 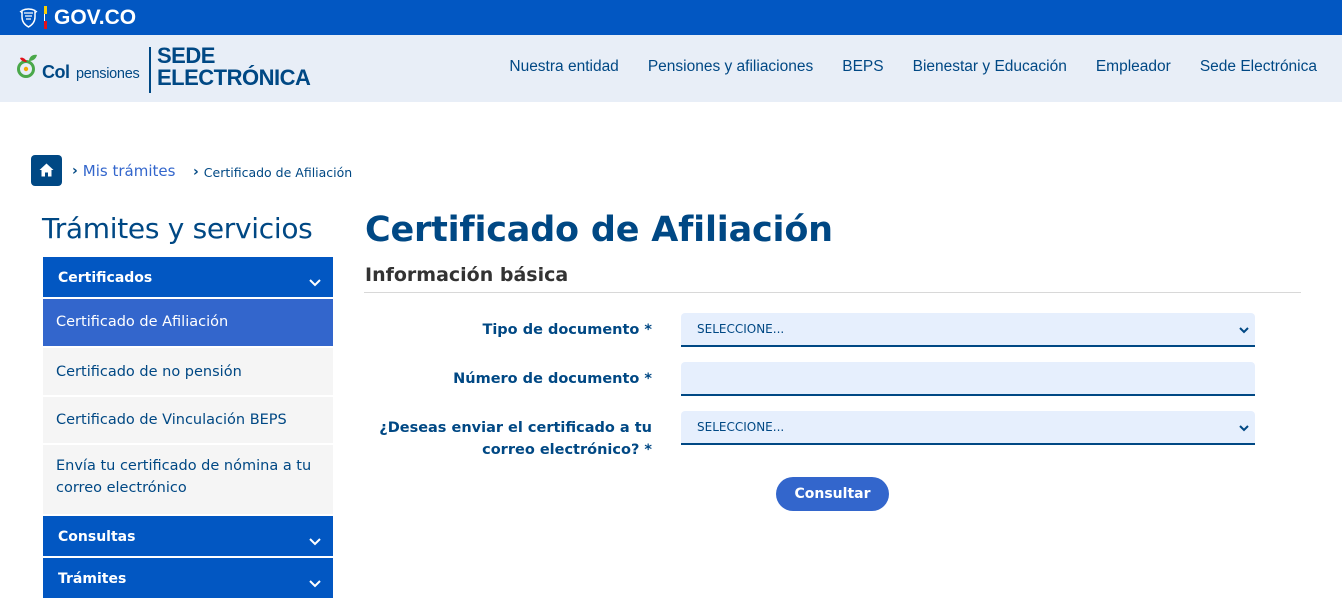 I want to click on section-subtitle: Información básica, so click(x=467, y=275).